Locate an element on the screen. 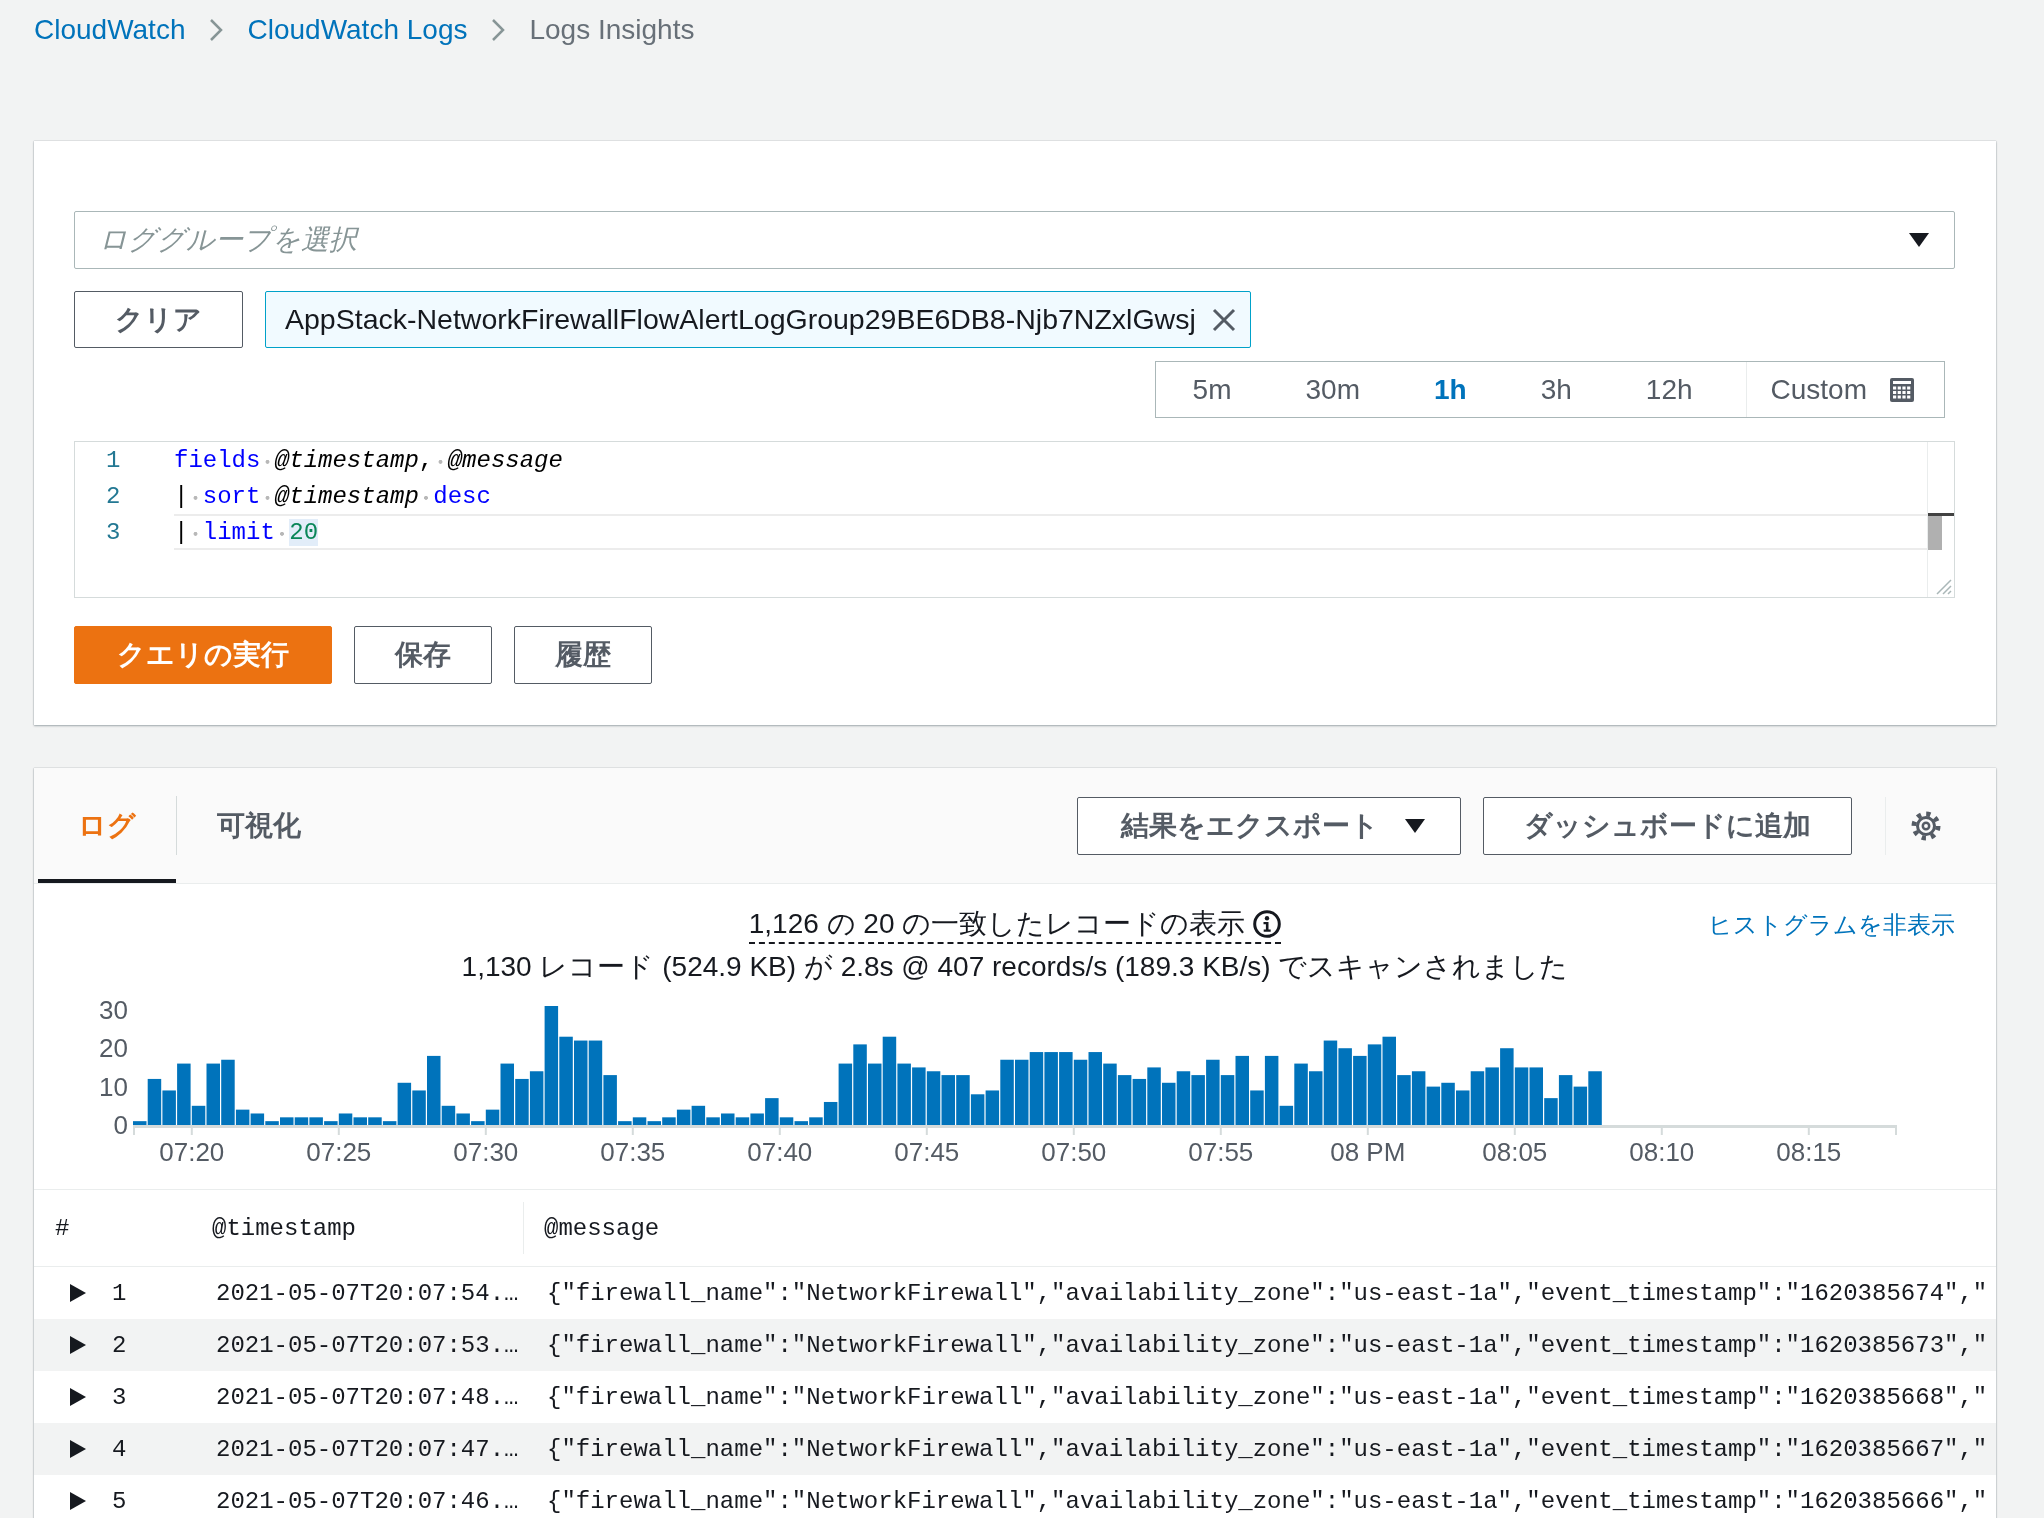 This screenshot has width=2044, height=1518. code-line: | limit 20 is located at coordinates (1050, 532).